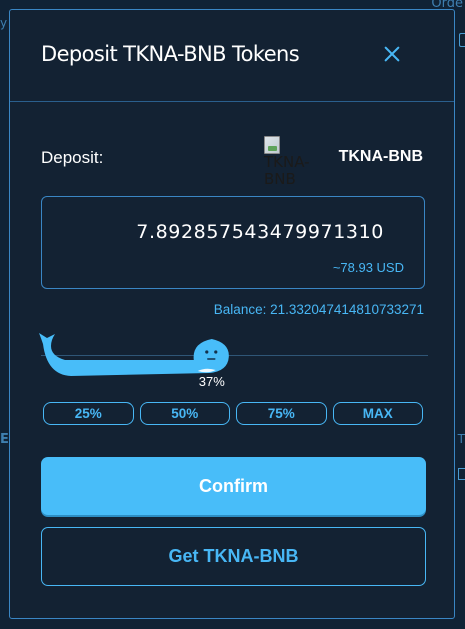 The width and height of the screenshot is (465, 629). I want to click on amount-usd-value: ~78.93 USD, so click(368, 267).